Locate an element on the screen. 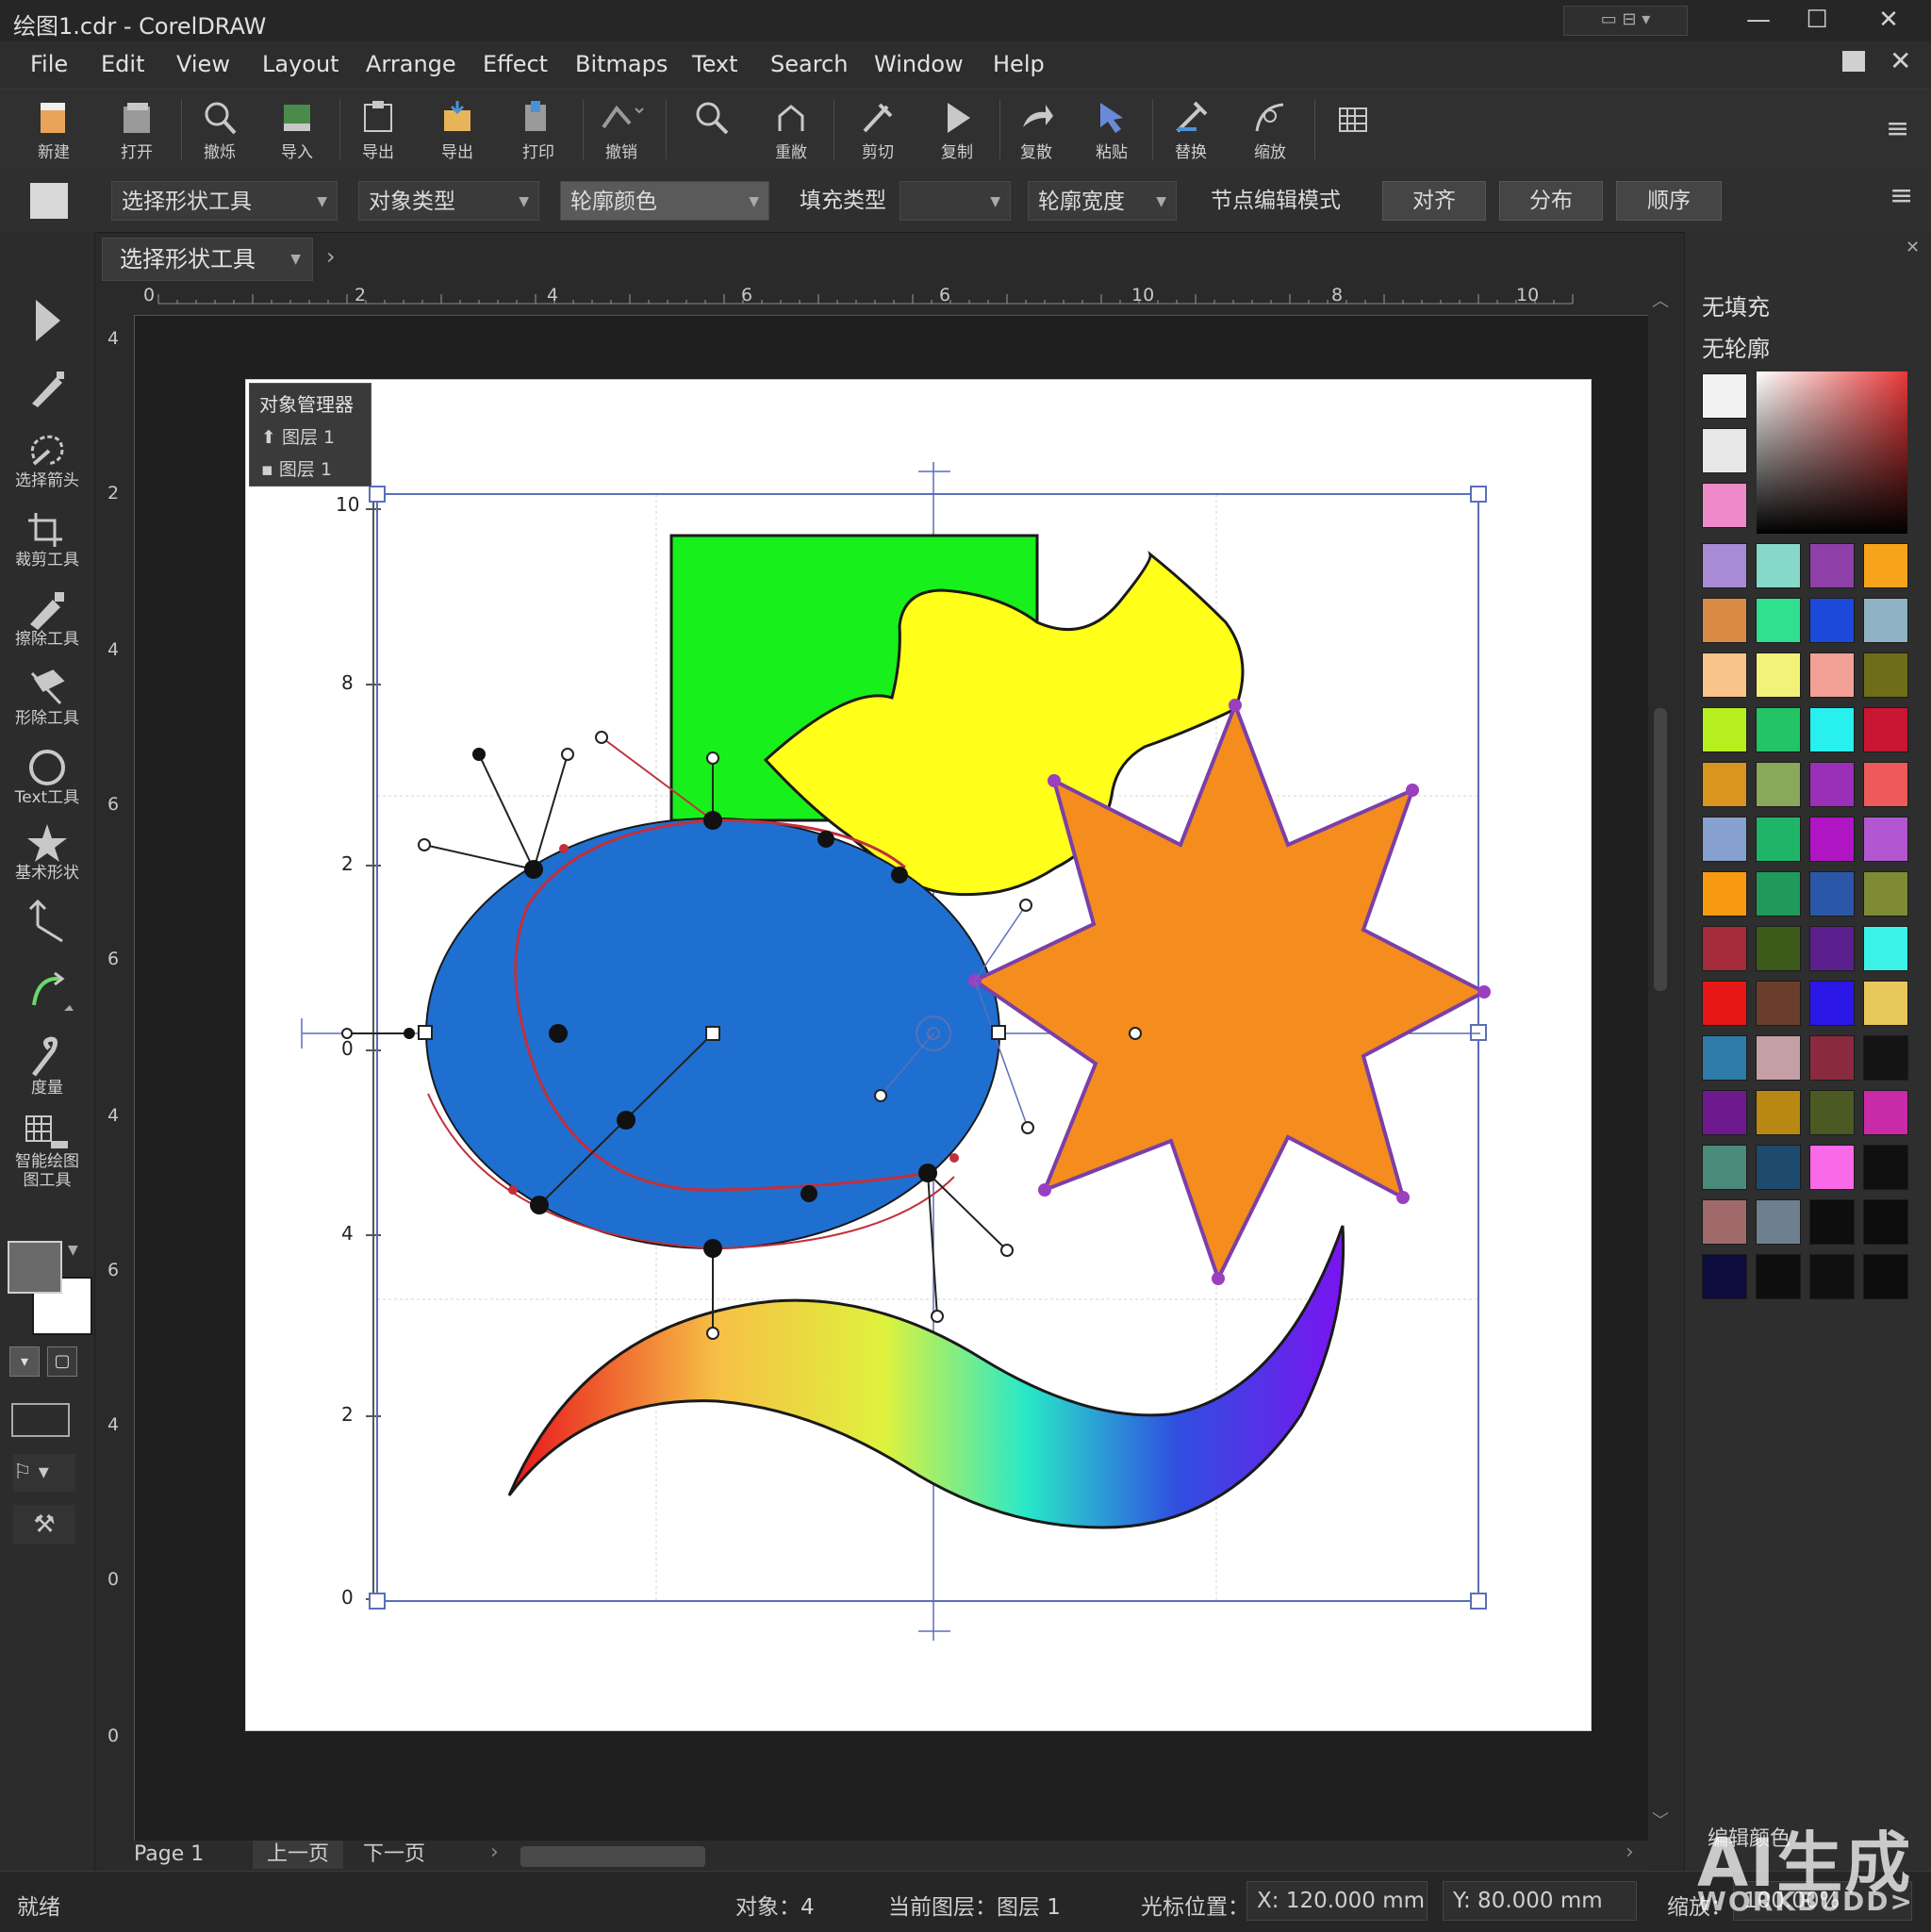  close-icon: ✕ is located at coordinates (1888, 20).